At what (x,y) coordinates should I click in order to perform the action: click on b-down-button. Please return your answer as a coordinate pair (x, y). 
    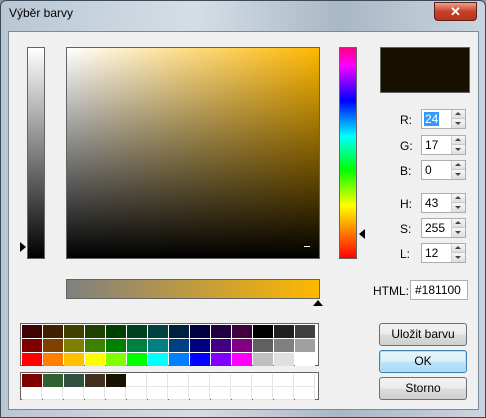
    Looking at the image, I should click on (458, 174).